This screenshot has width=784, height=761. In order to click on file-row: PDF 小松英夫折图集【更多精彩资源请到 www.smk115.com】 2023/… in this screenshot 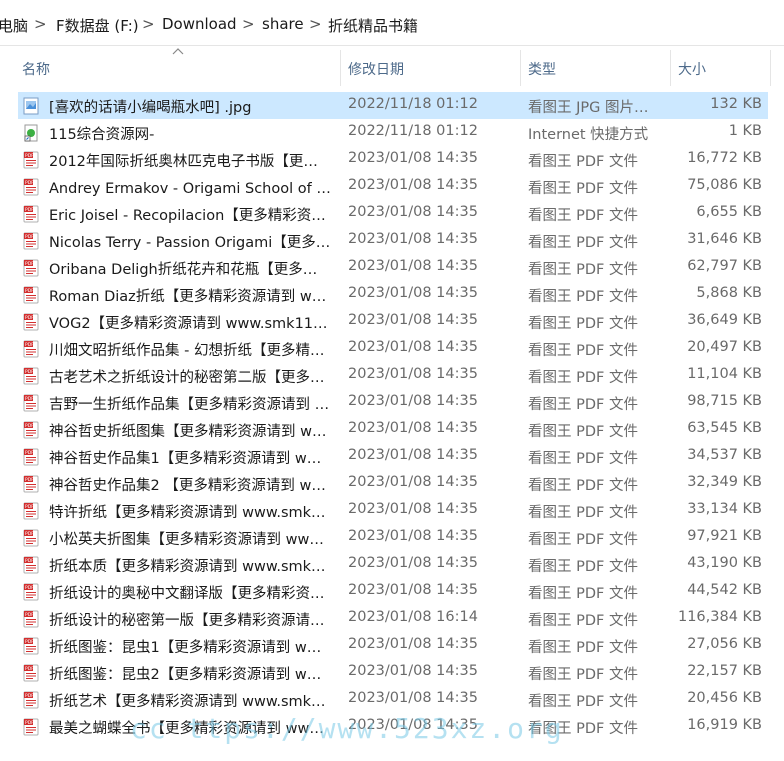, I will do `click(393, 537)`.